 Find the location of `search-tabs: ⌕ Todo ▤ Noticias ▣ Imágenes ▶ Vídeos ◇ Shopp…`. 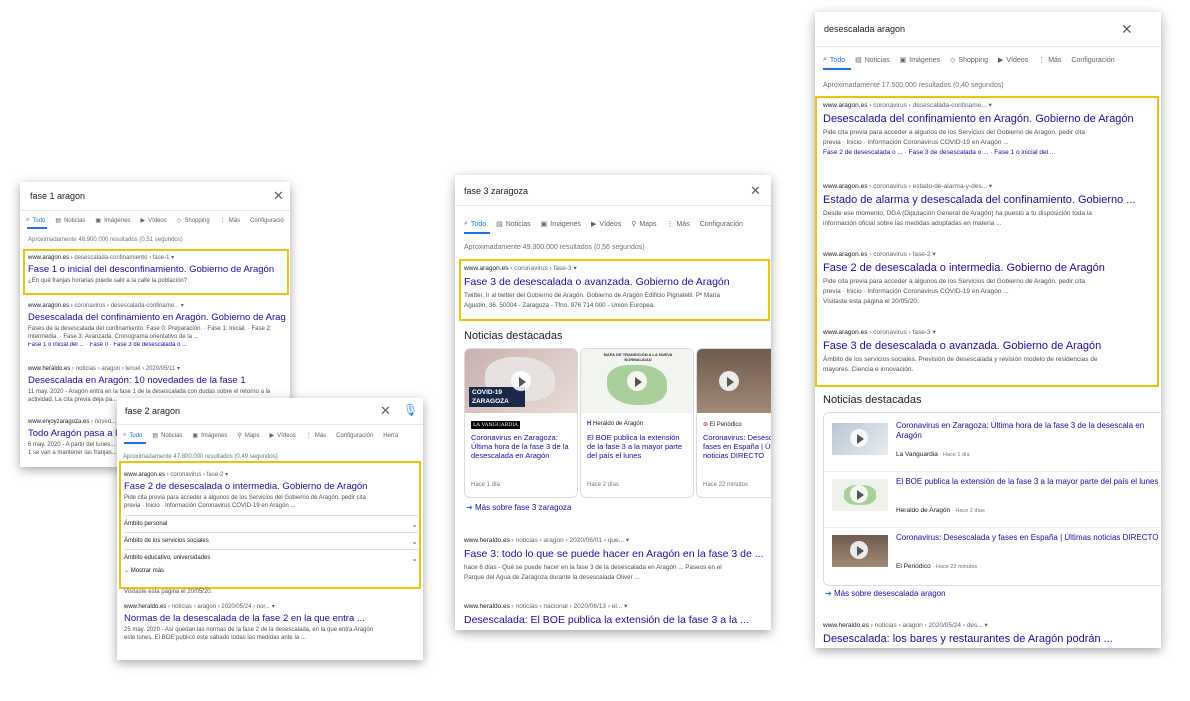

search-tabs: ⌕ Todo ▤ Noticias ▣ Imágenes ▶ Vídeos ◇ Shopp… is located at coordinates (158, 220).